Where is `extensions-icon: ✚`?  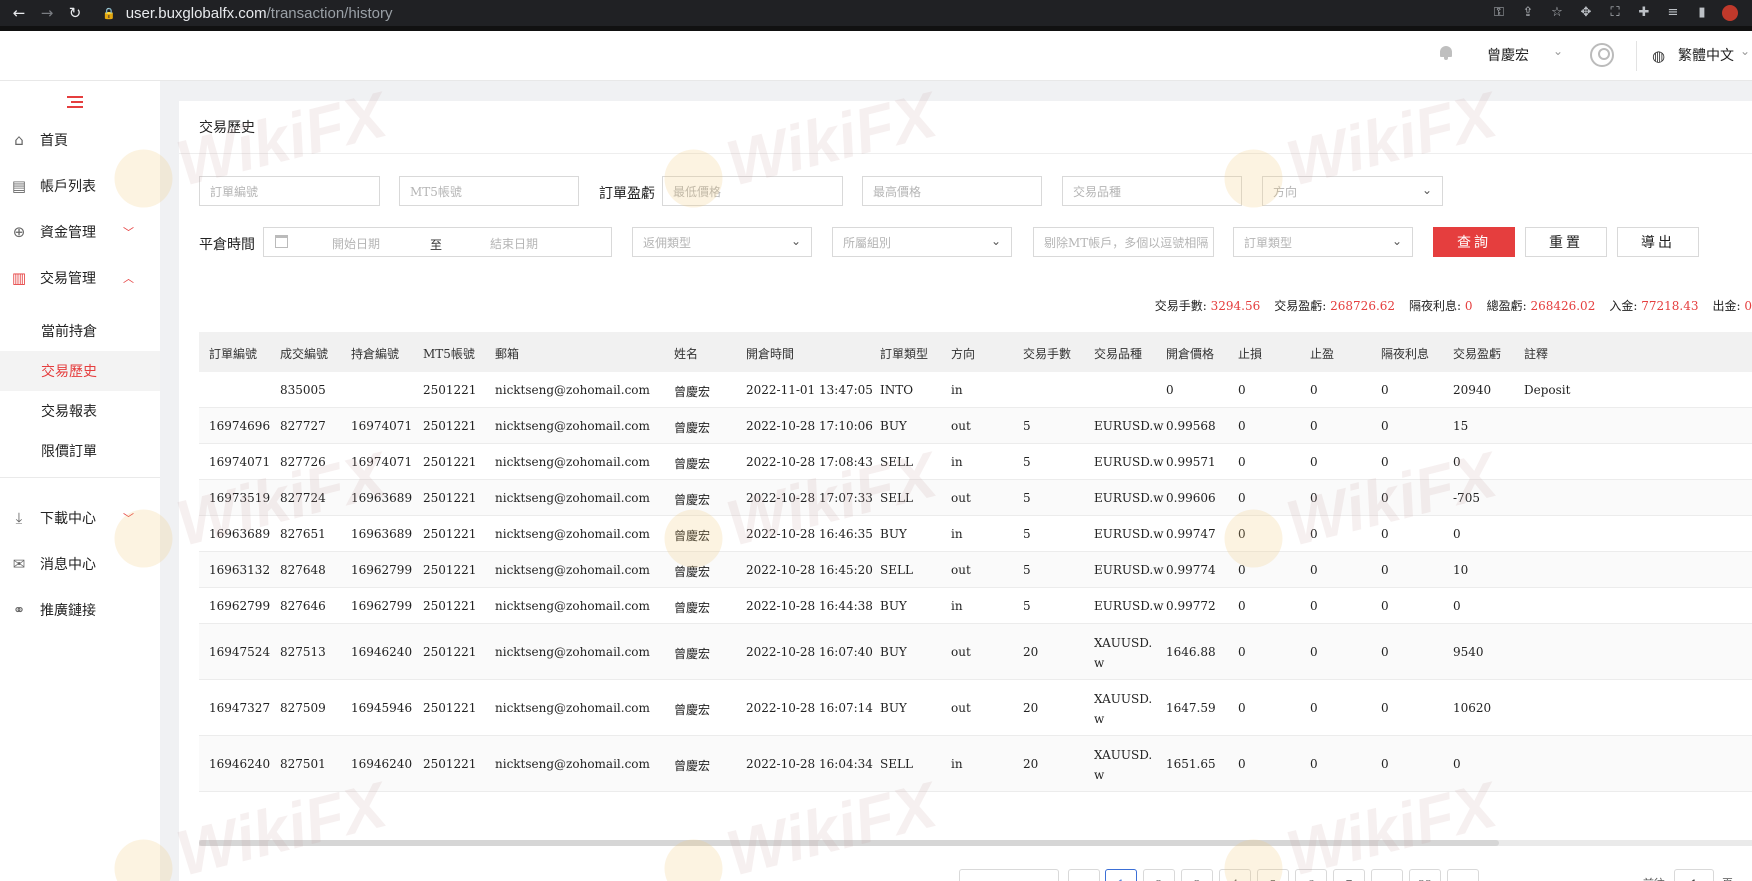
extensions-icon: ✚ is located at coordinates (1644, 13).